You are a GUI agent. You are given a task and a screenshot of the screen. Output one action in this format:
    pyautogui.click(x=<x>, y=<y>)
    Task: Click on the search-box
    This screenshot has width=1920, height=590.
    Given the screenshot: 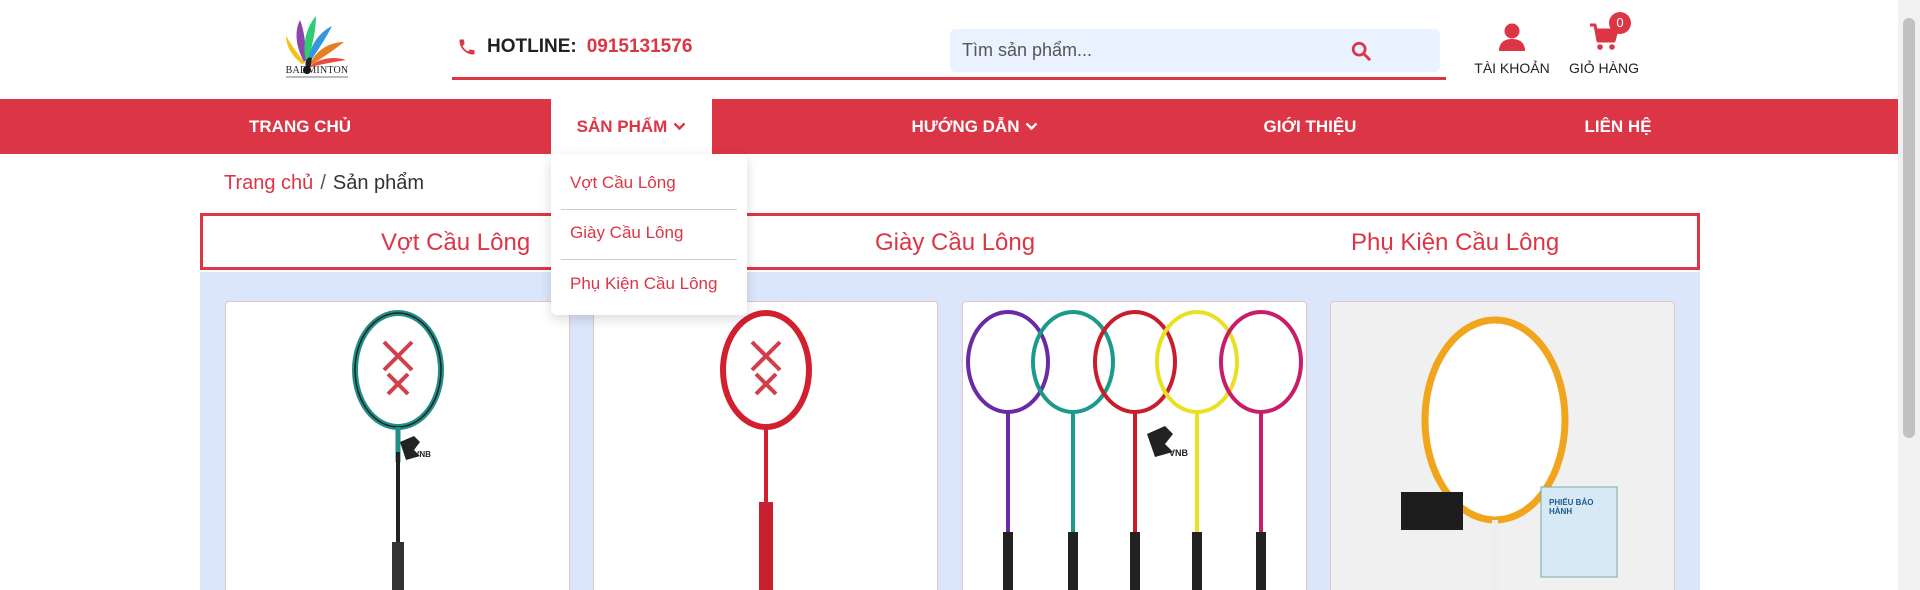 What is the action you would take?
    pyautogui.click(x=1195, y=50)
    